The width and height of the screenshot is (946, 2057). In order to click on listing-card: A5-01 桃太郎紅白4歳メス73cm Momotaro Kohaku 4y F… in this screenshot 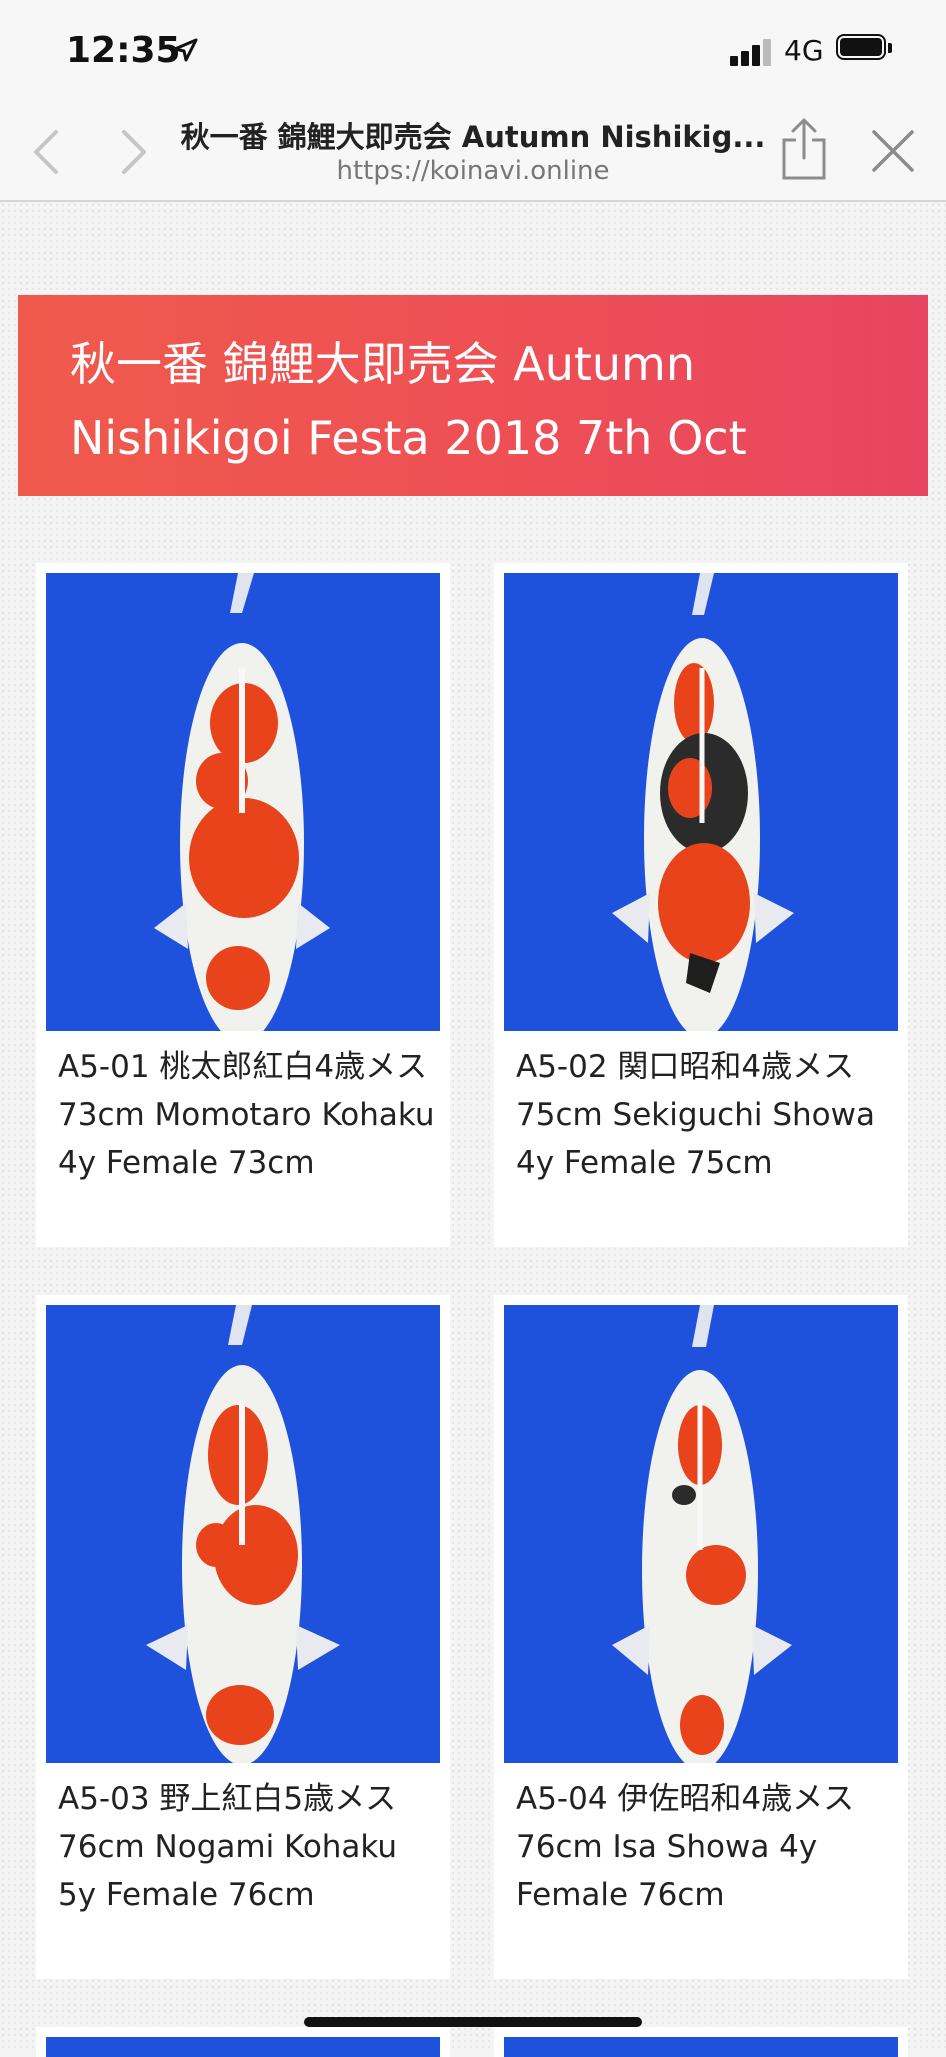, I will do `click(243, 905)`.